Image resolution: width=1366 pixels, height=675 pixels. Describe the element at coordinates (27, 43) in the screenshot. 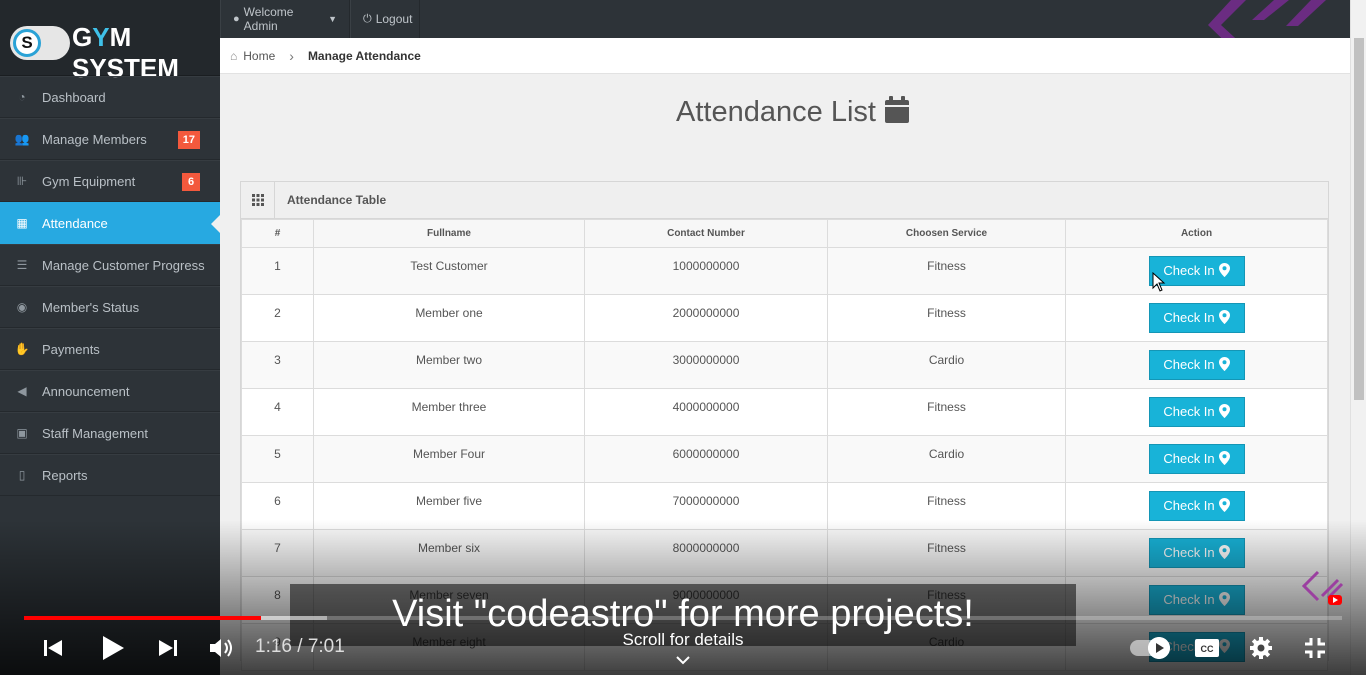

I see `extension-s-icon: S` at that location.